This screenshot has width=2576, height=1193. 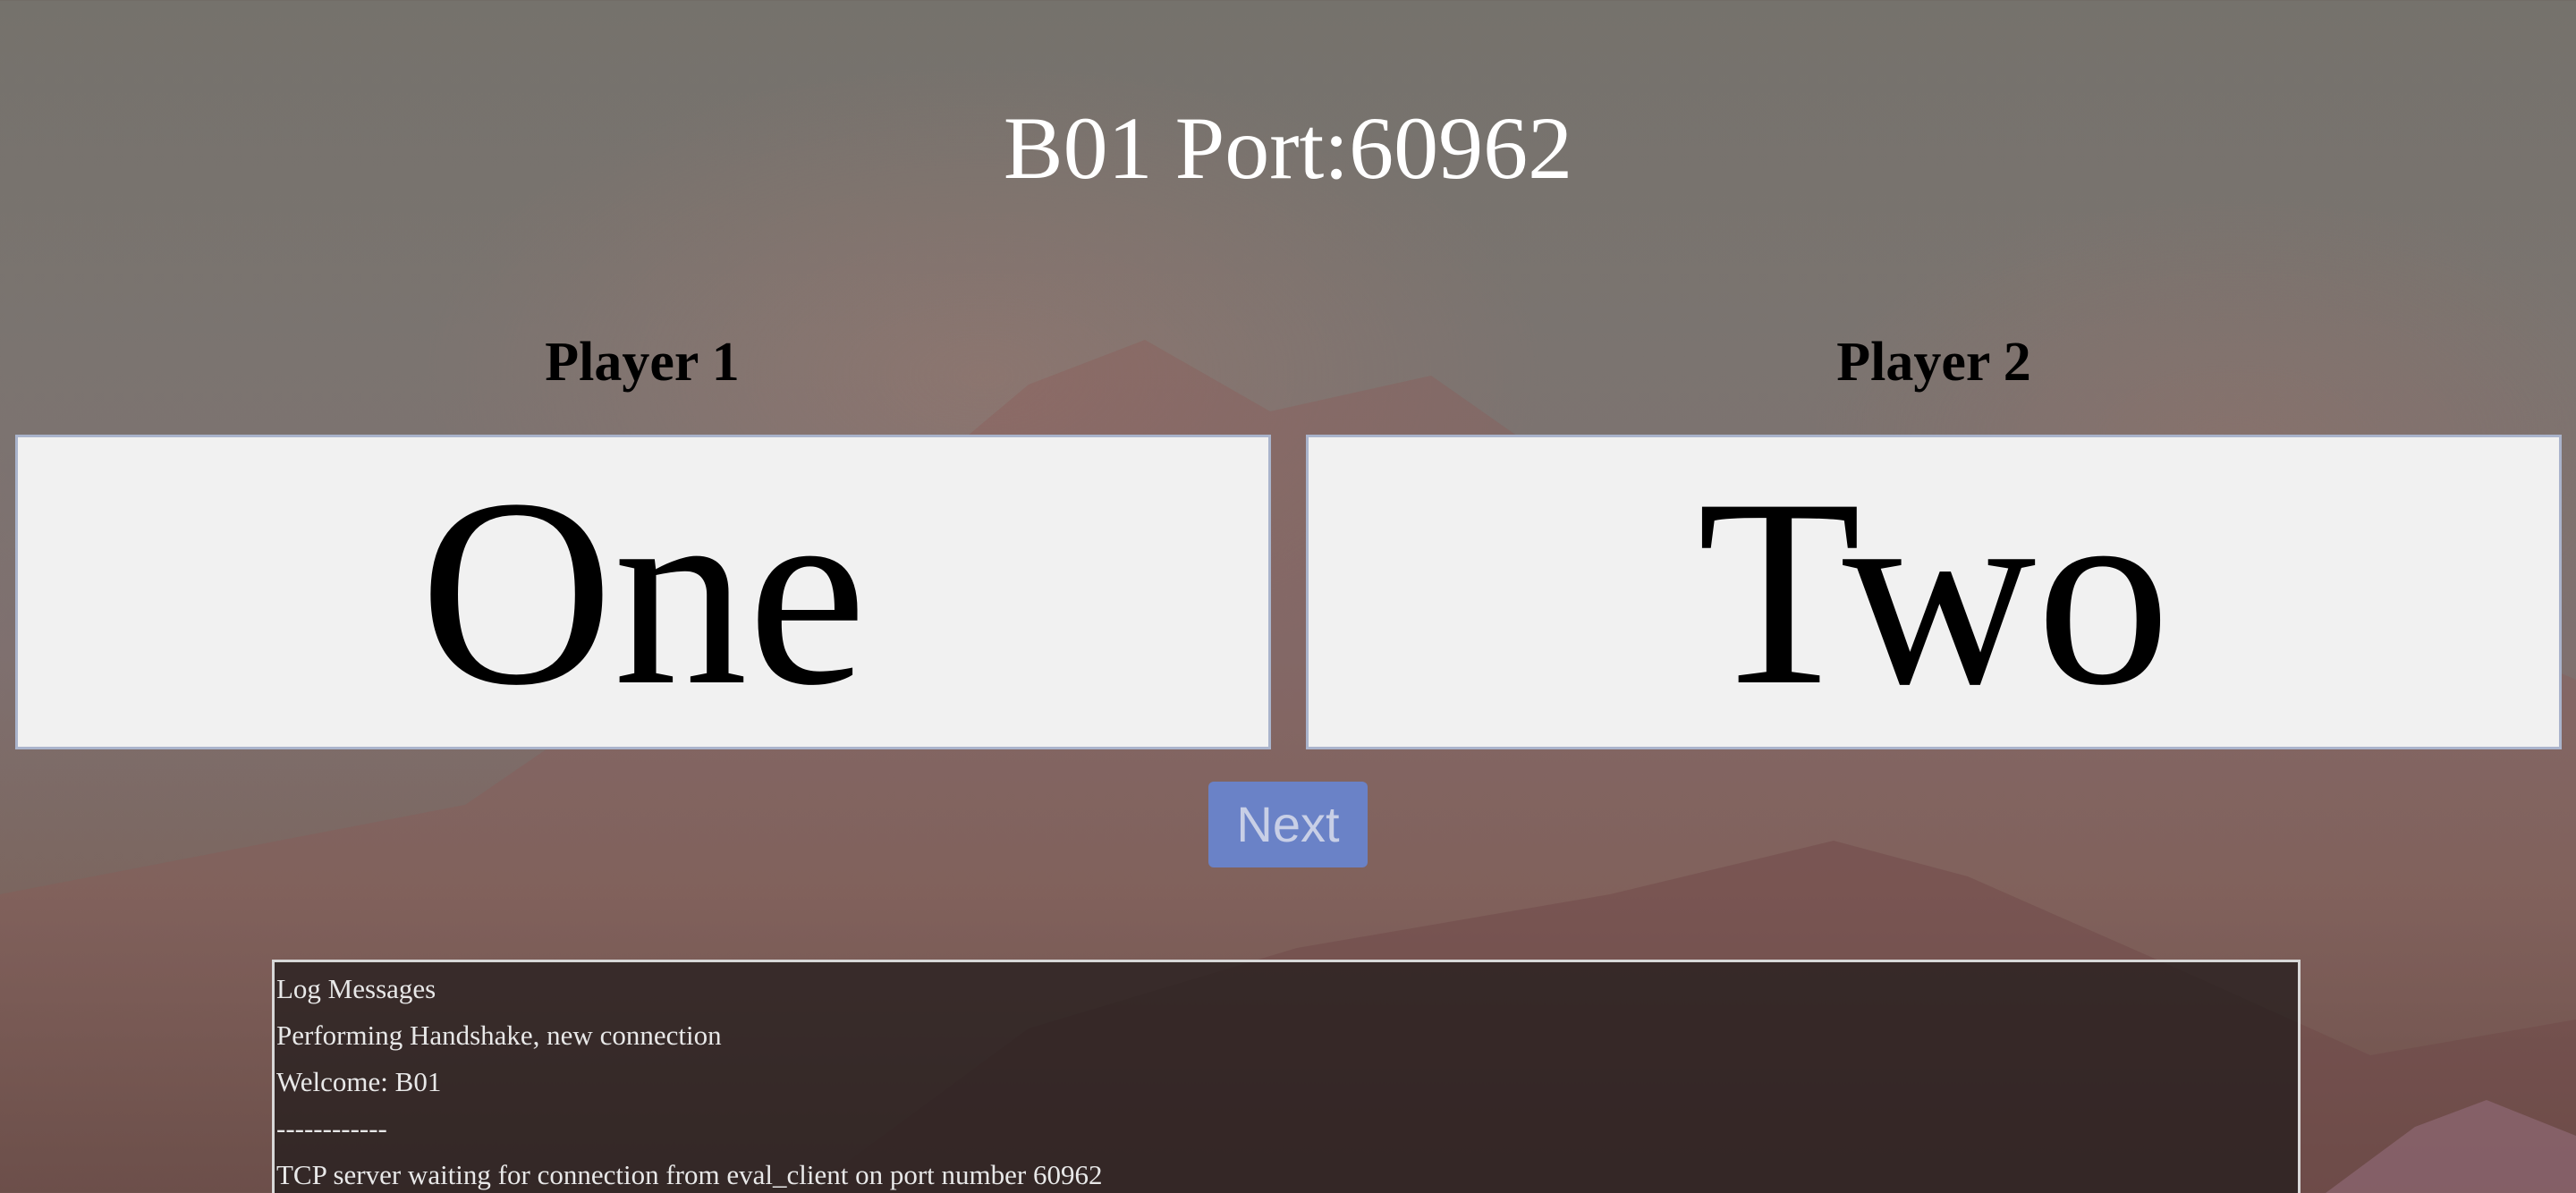 What do you see at coordinates (642, 362) in the screenshot?
I see `player-1-label: Player 1` at bounding box center [642, 362].